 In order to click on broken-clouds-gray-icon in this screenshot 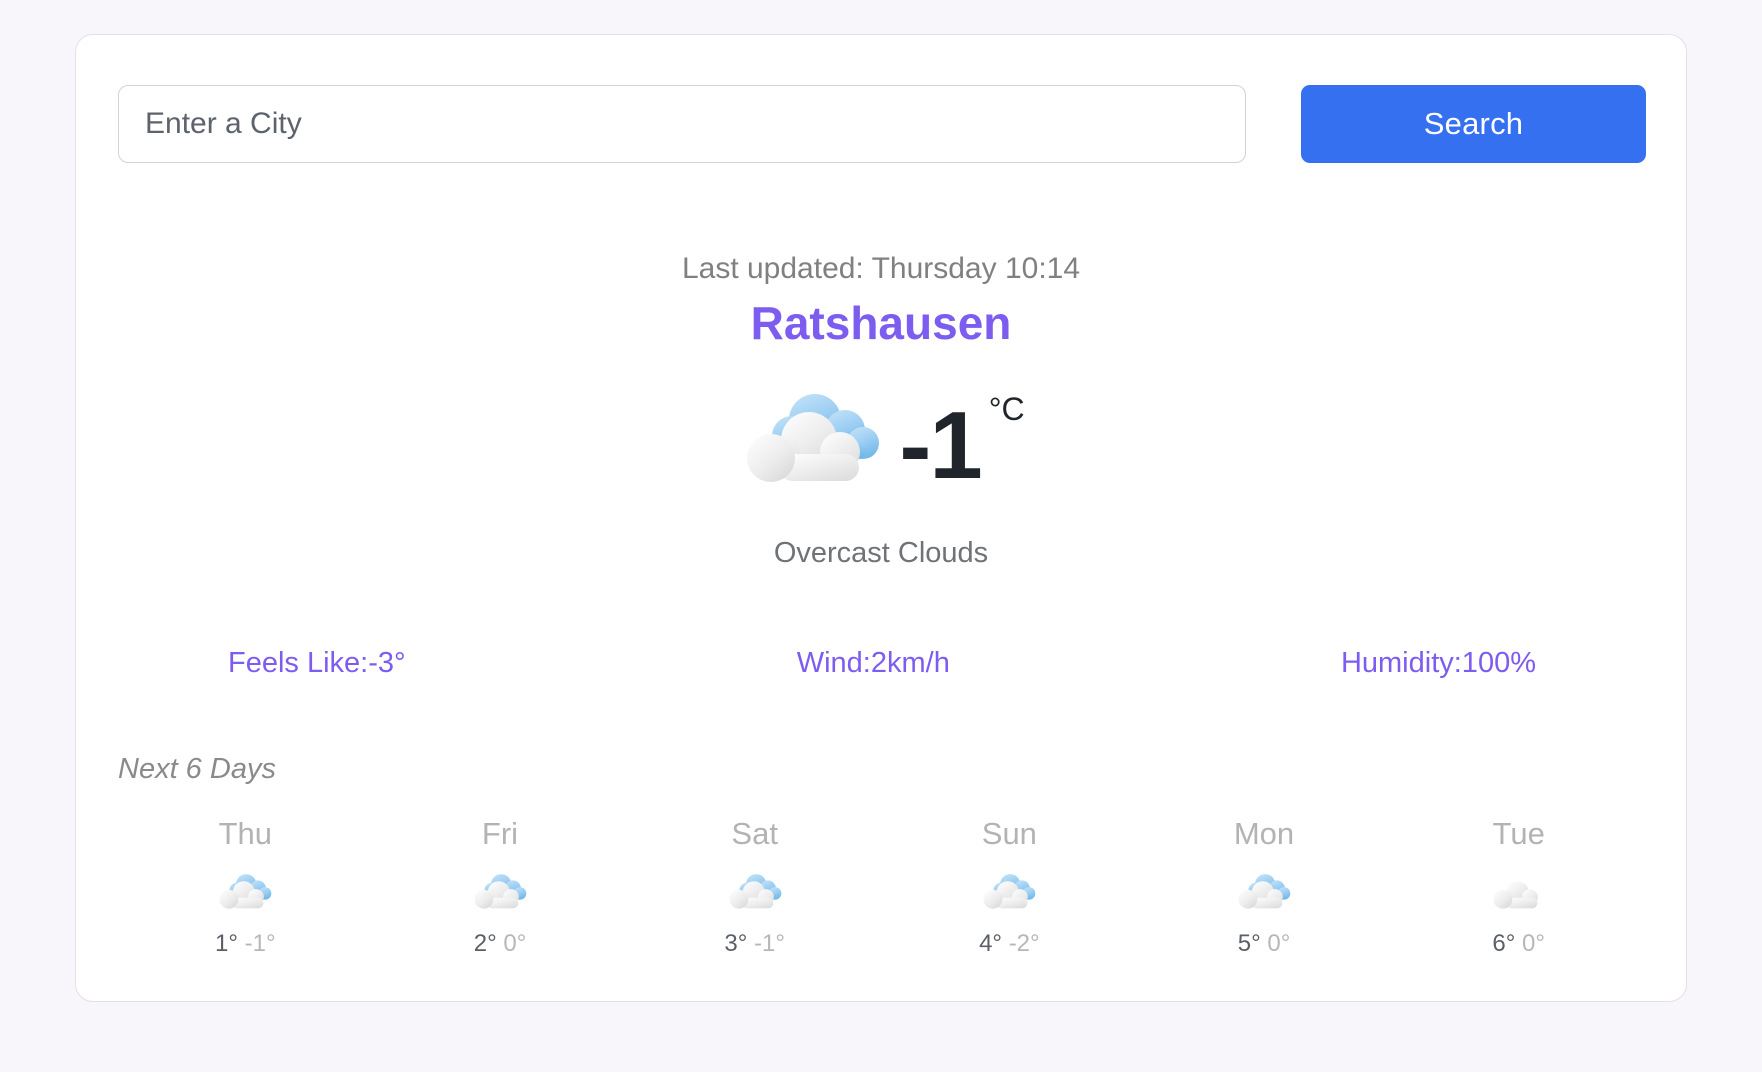, I will do `click(1518, 893)`.